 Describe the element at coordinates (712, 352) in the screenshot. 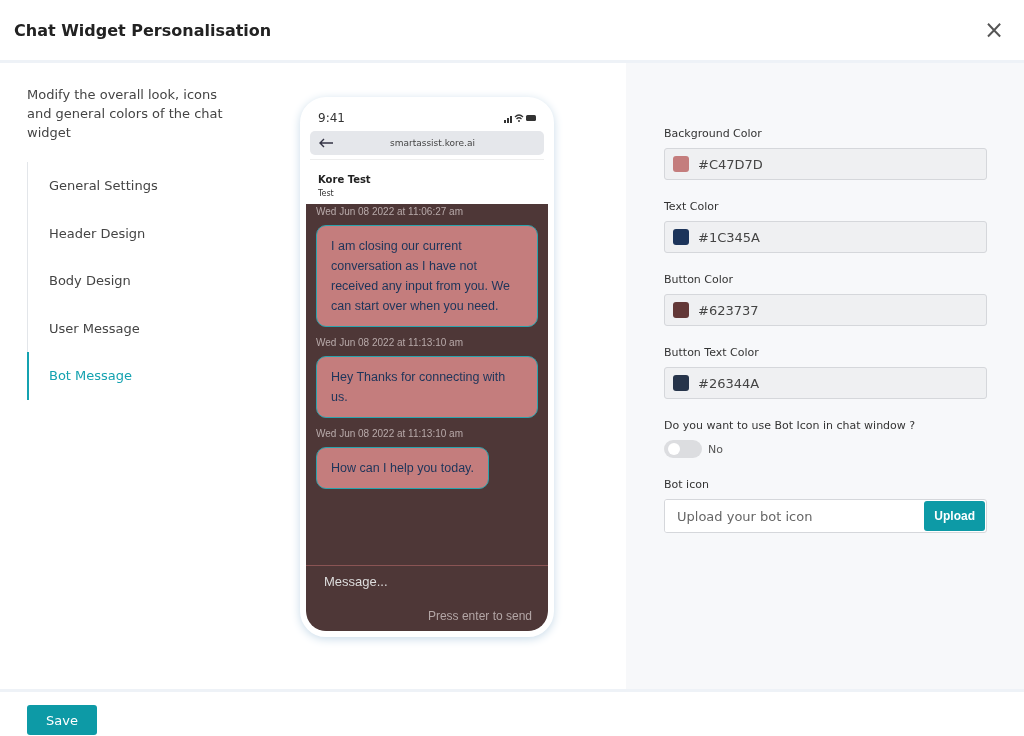

I see `field-label: Button Text Color` at that location.